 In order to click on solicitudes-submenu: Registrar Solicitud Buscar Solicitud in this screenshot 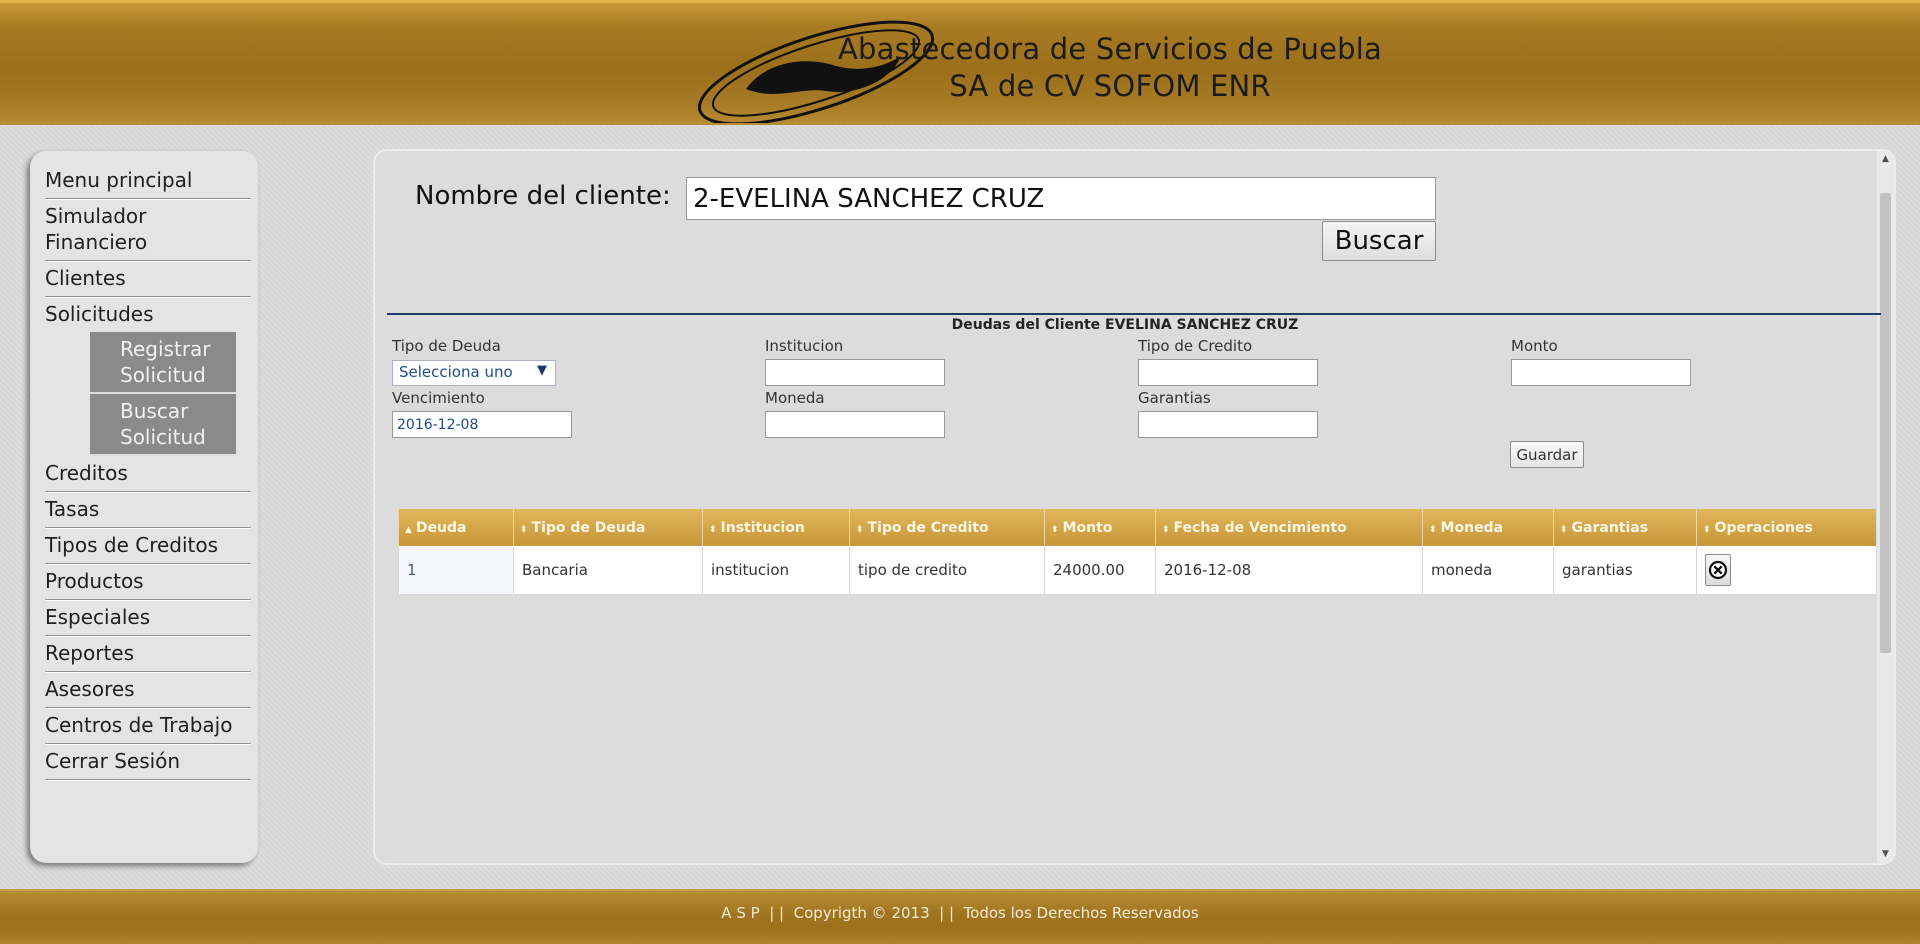, I will do `click(170, 394)`.